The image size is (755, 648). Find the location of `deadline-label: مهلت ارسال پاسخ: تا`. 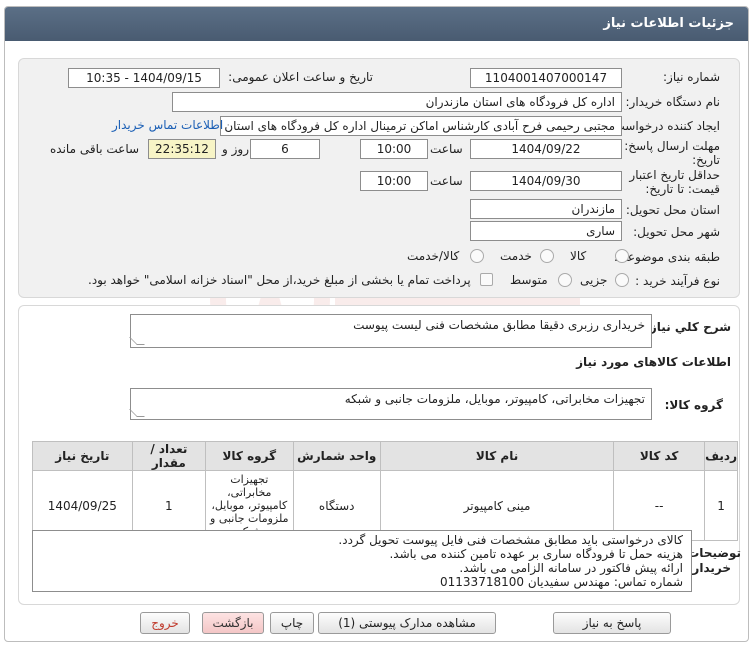

deadline-label: مهلت ارسال پاسخ: تا is located at coordinates (666, 146).